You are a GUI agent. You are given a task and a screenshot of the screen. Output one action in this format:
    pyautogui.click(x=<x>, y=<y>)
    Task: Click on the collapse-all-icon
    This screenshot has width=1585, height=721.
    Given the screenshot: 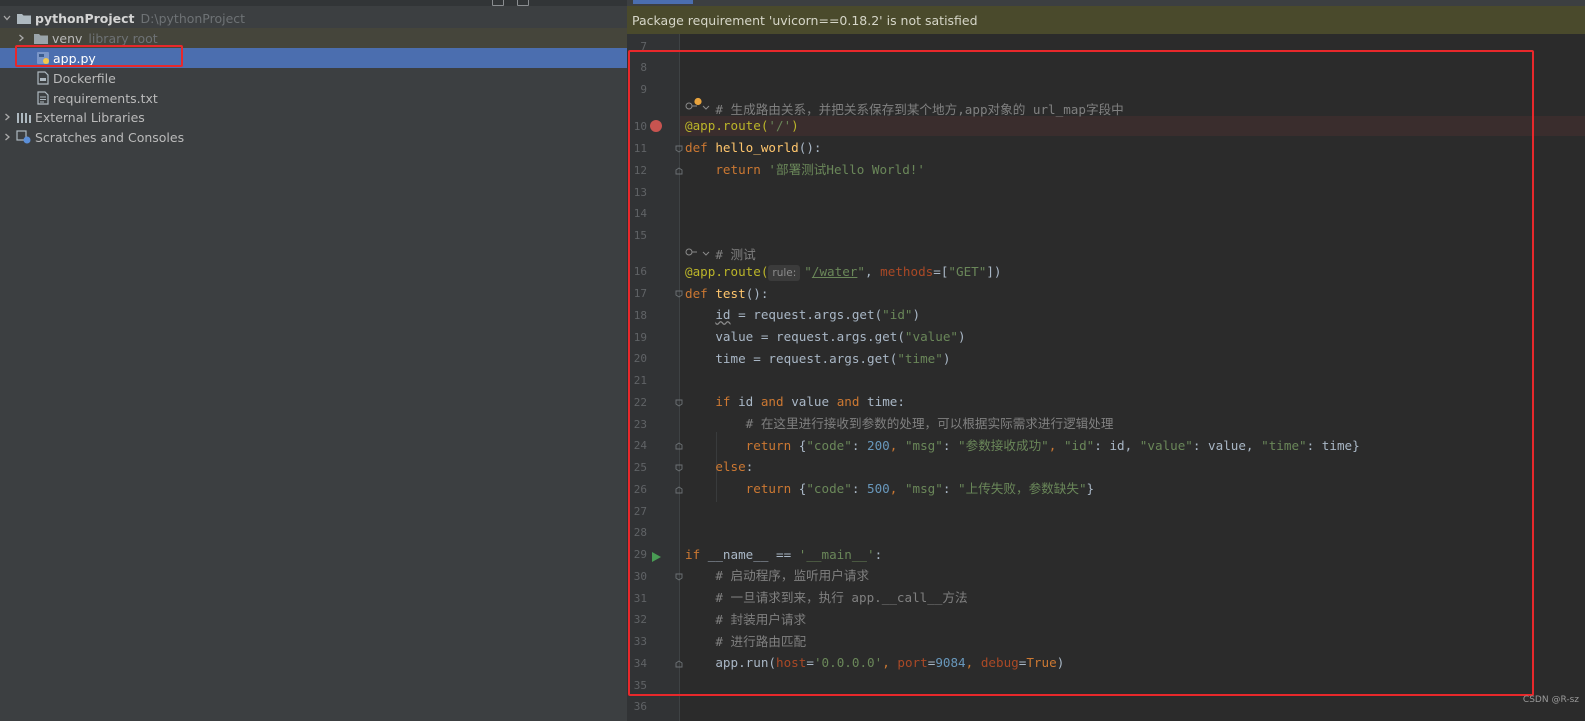 What is the action you would take?
    pyautogui.click(x=498, y=3)
    